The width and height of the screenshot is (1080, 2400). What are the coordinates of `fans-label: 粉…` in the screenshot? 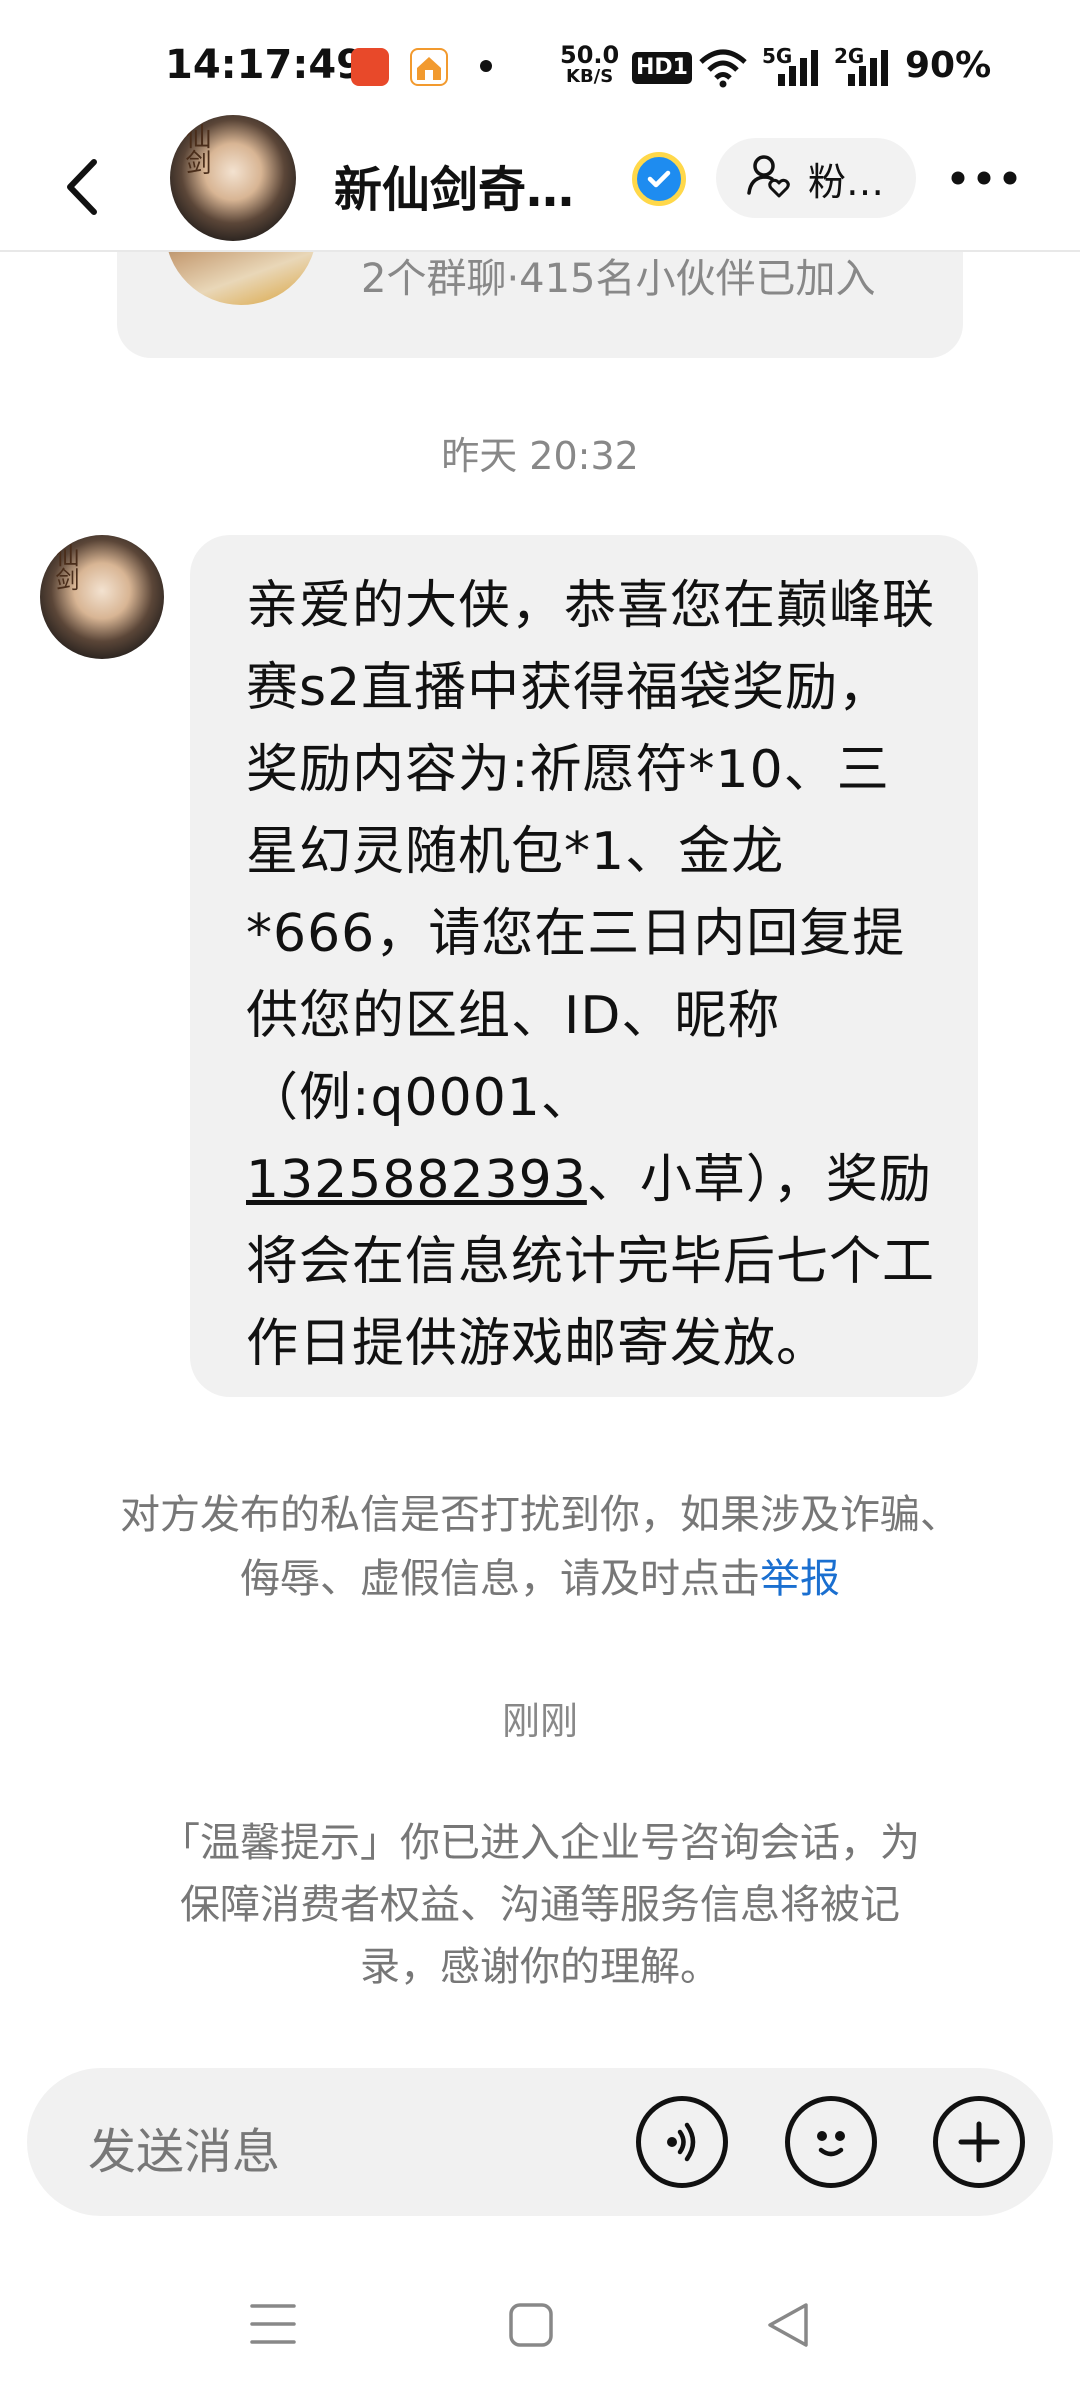 It's located at (846, 181).